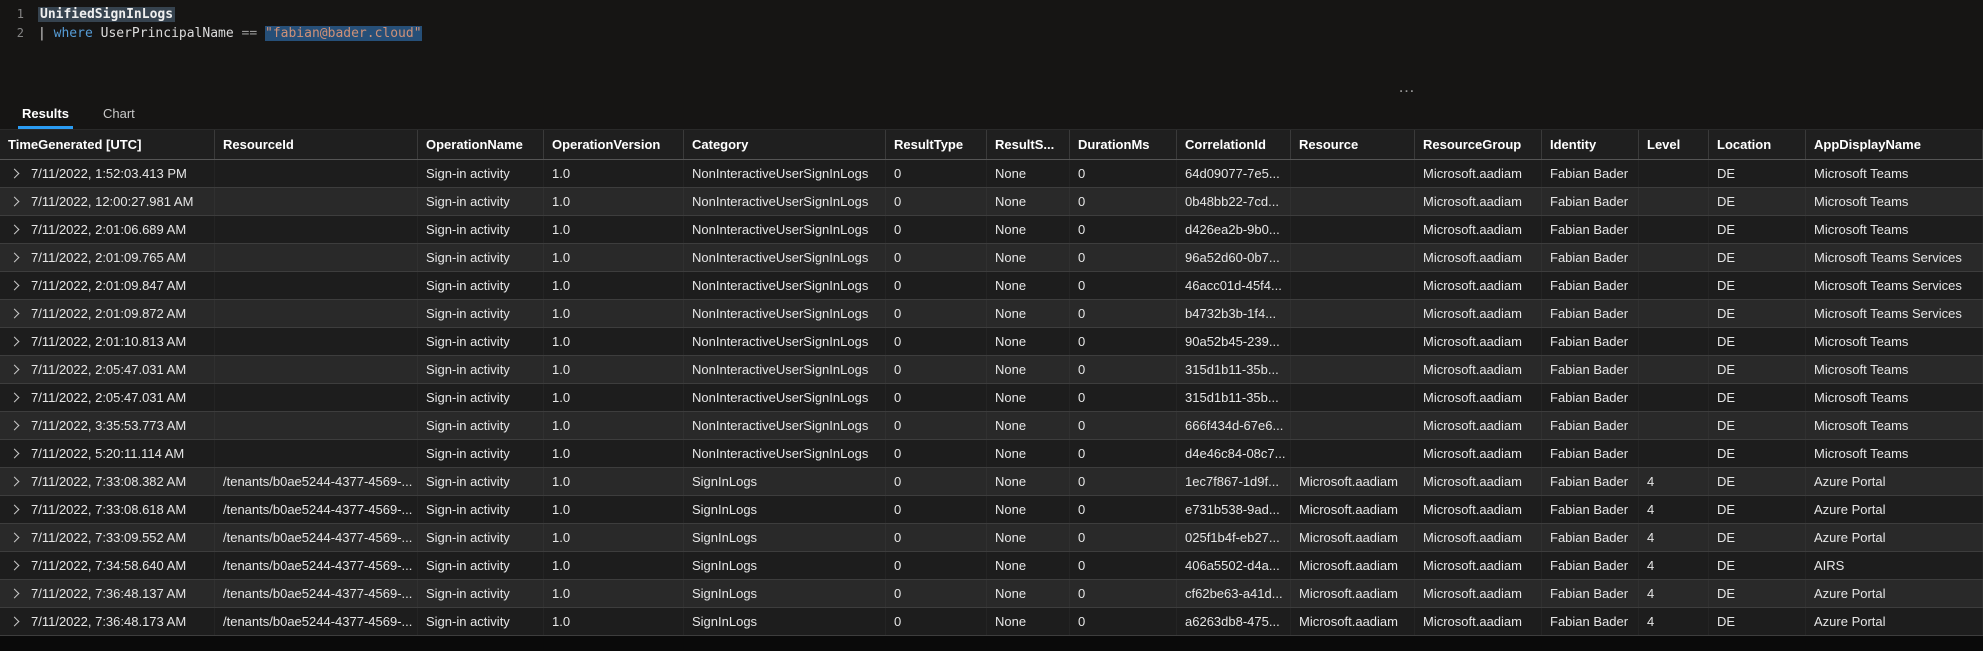  Describe the element at coordinates (107, 313) in the screenshot. I see `table-cell: 7/11/2022, 2:01:09.872 AM` at that location.